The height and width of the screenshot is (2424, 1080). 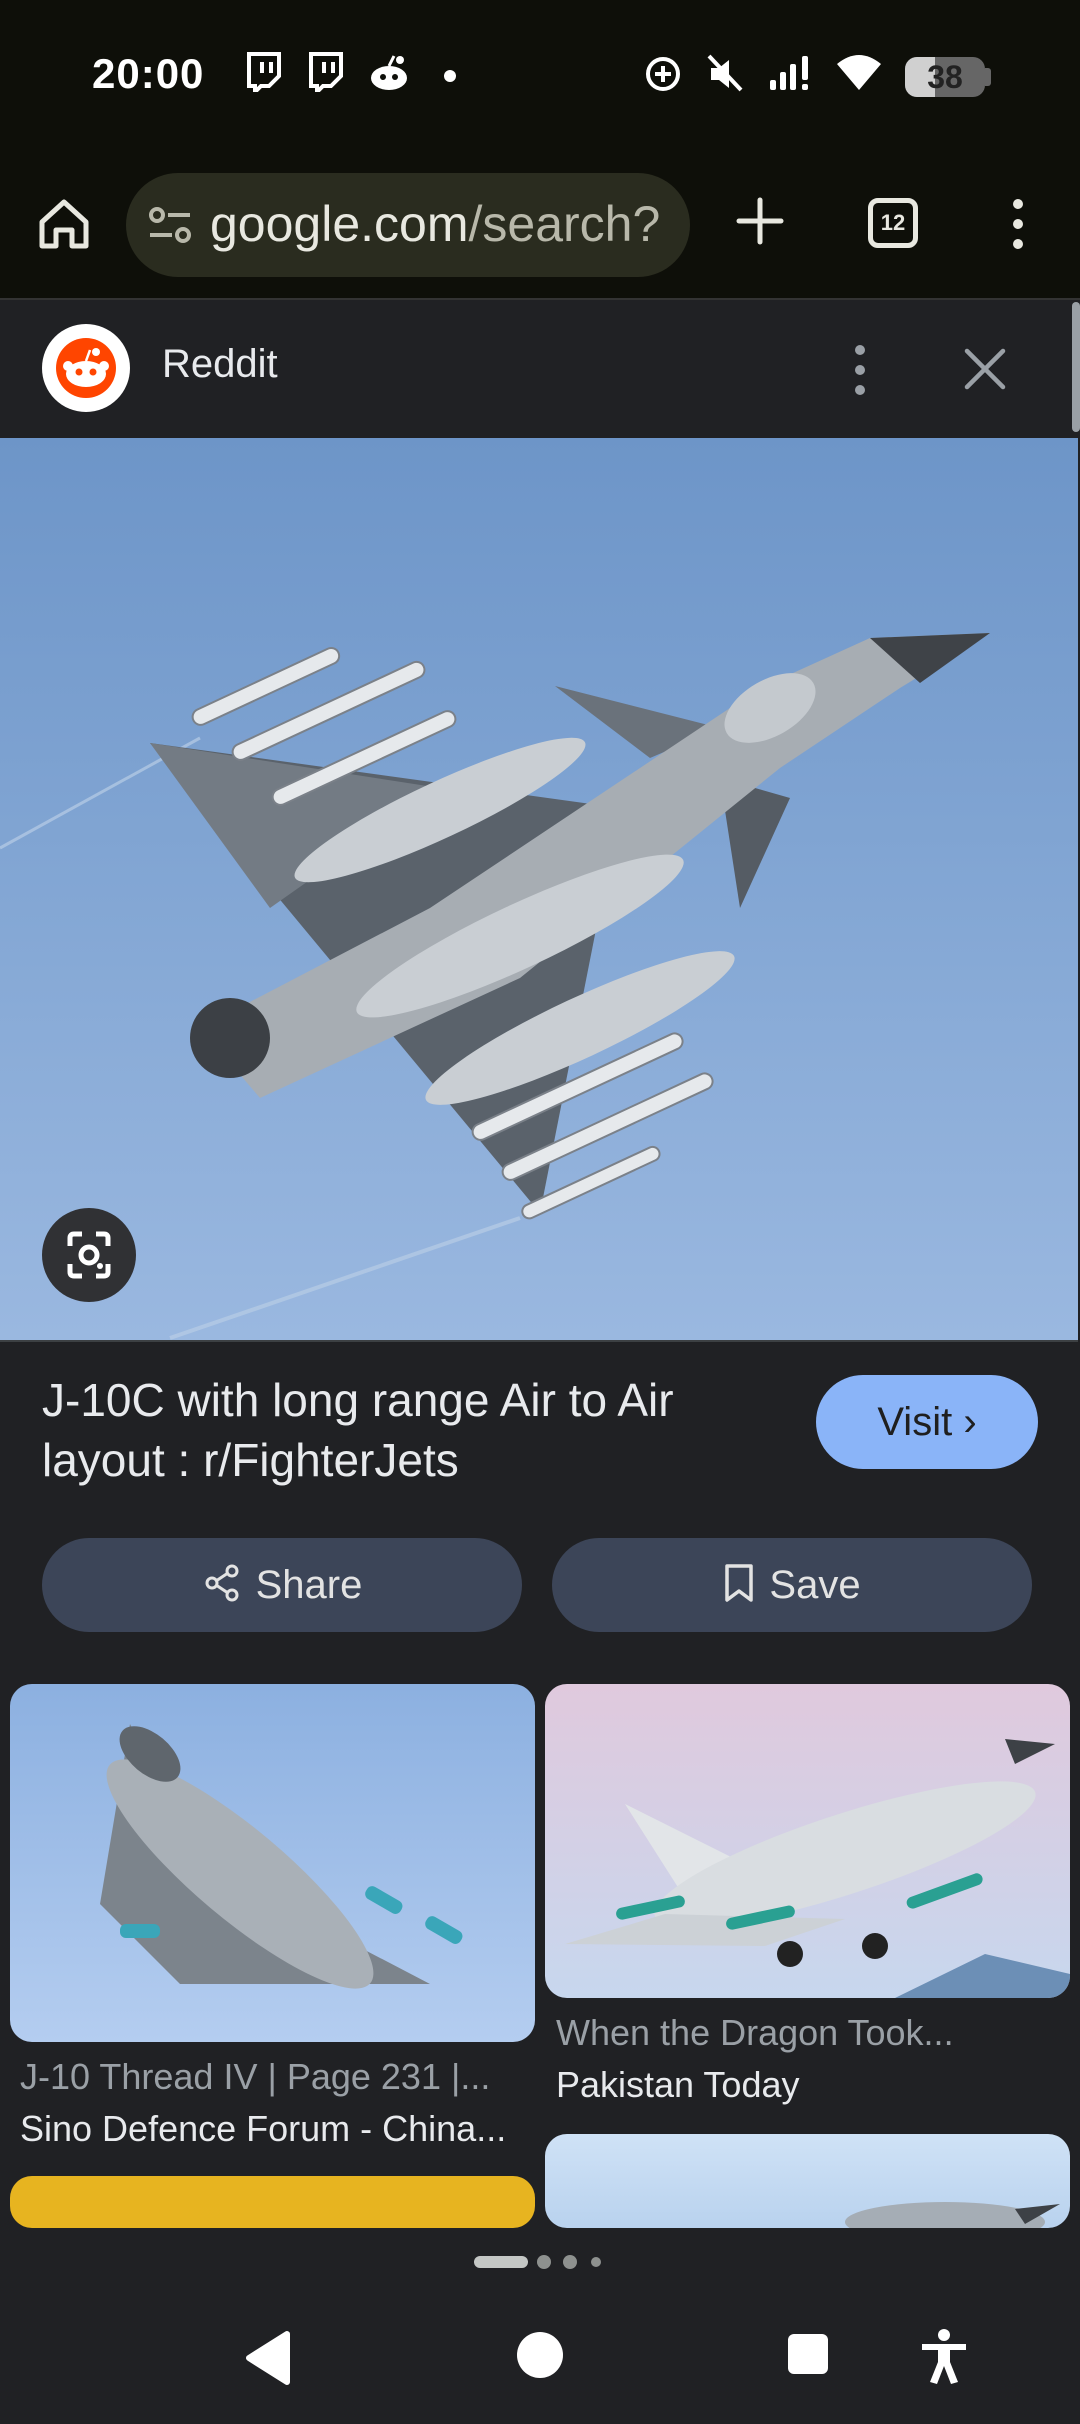 I want to click on back-icon, so click(x=269, y=2358).